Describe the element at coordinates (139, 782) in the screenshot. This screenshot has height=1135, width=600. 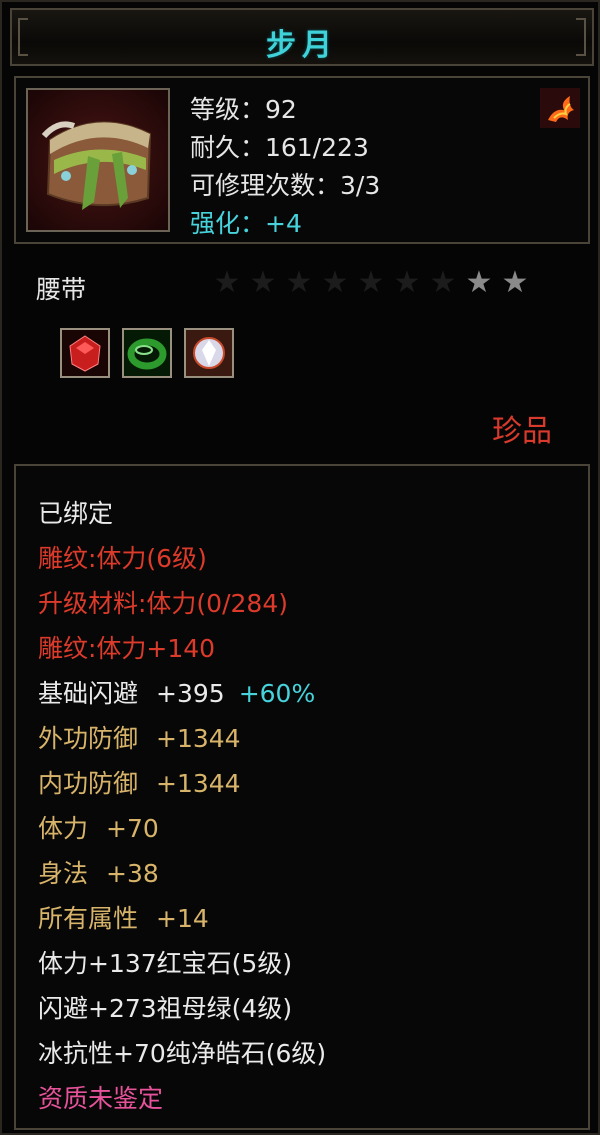
I see `attribute-row: 内功防御 +1344` at that location.